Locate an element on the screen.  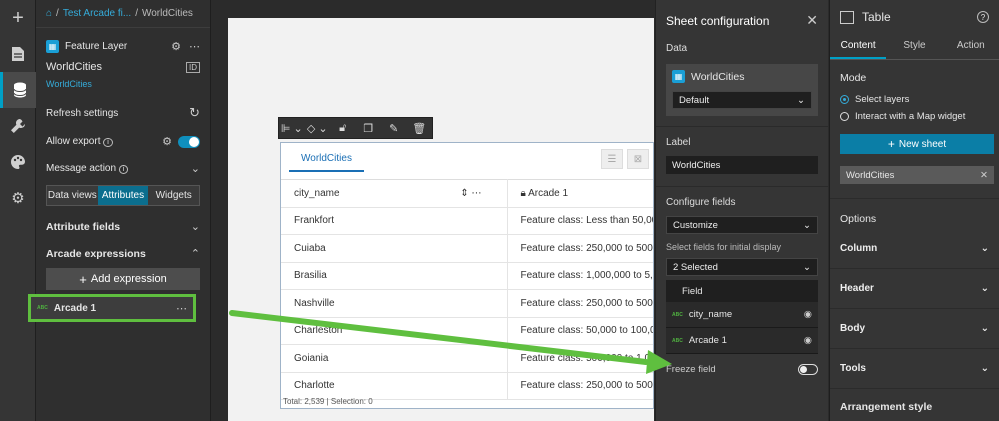
layer-name: WorldCities is located at coordinates (74, 67).